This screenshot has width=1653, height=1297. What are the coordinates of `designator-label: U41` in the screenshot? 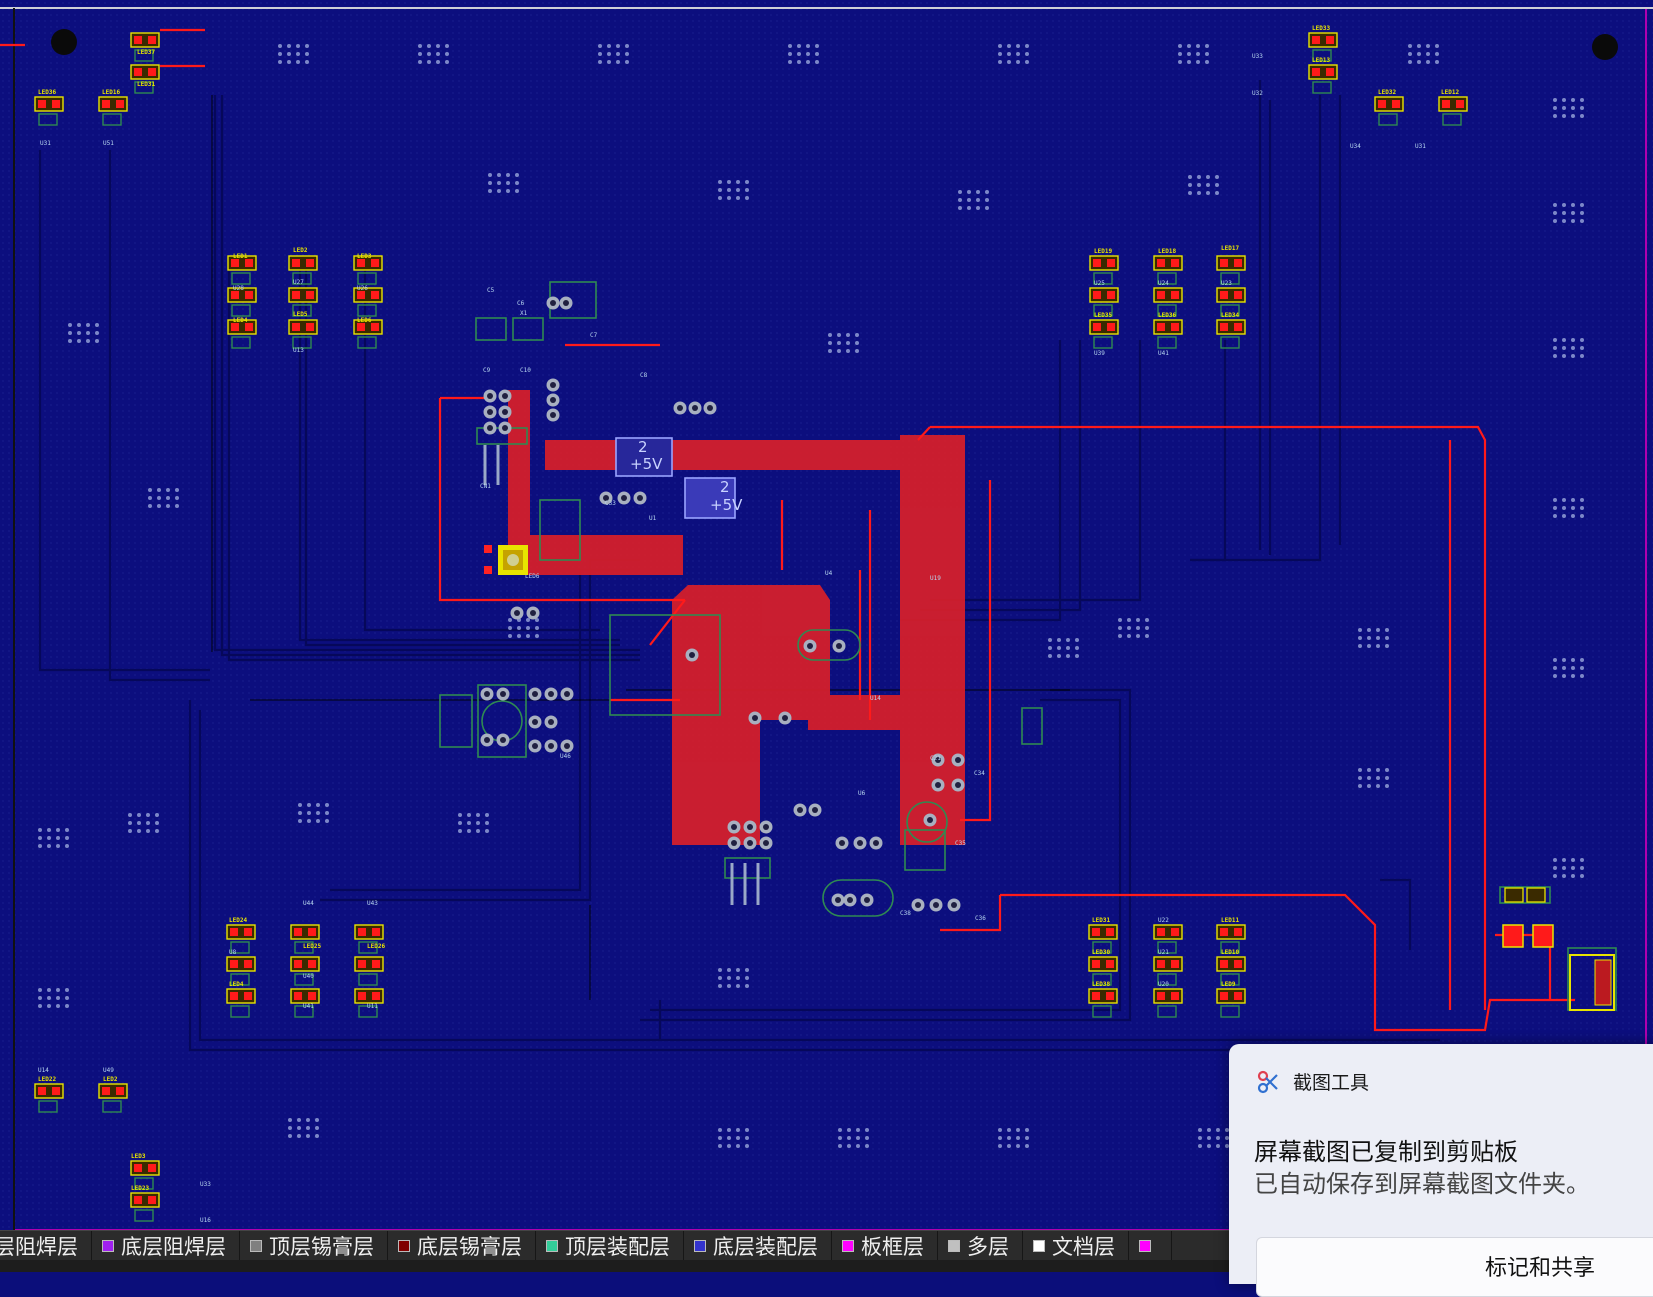 It's located at (1163, 353).